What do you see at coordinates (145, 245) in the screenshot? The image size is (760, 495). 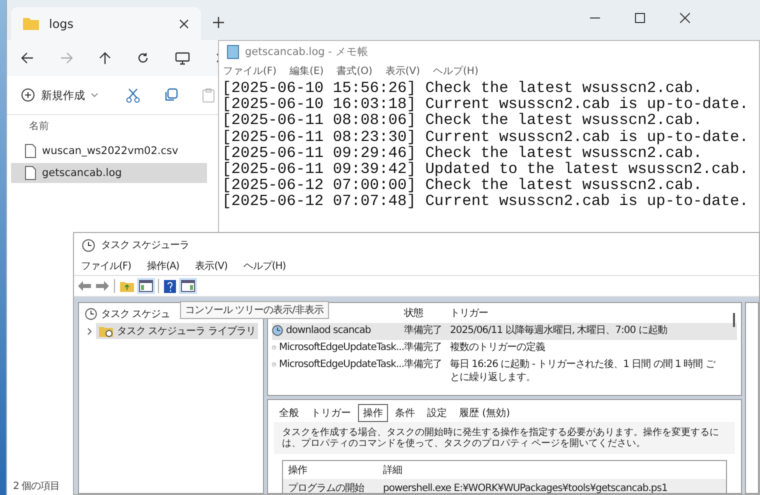 I see `window-title: タスク スケジューラ` at bounding box center [145, 245].